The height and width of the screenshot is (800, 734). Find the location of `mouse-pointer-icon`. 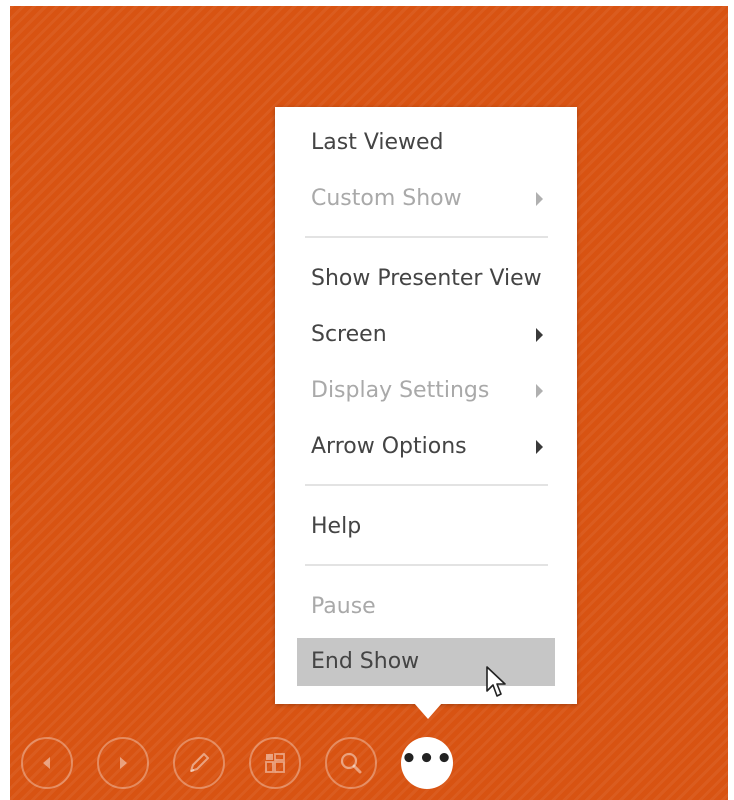

mouse-pointer-icon is located at coordinates (496, 681).